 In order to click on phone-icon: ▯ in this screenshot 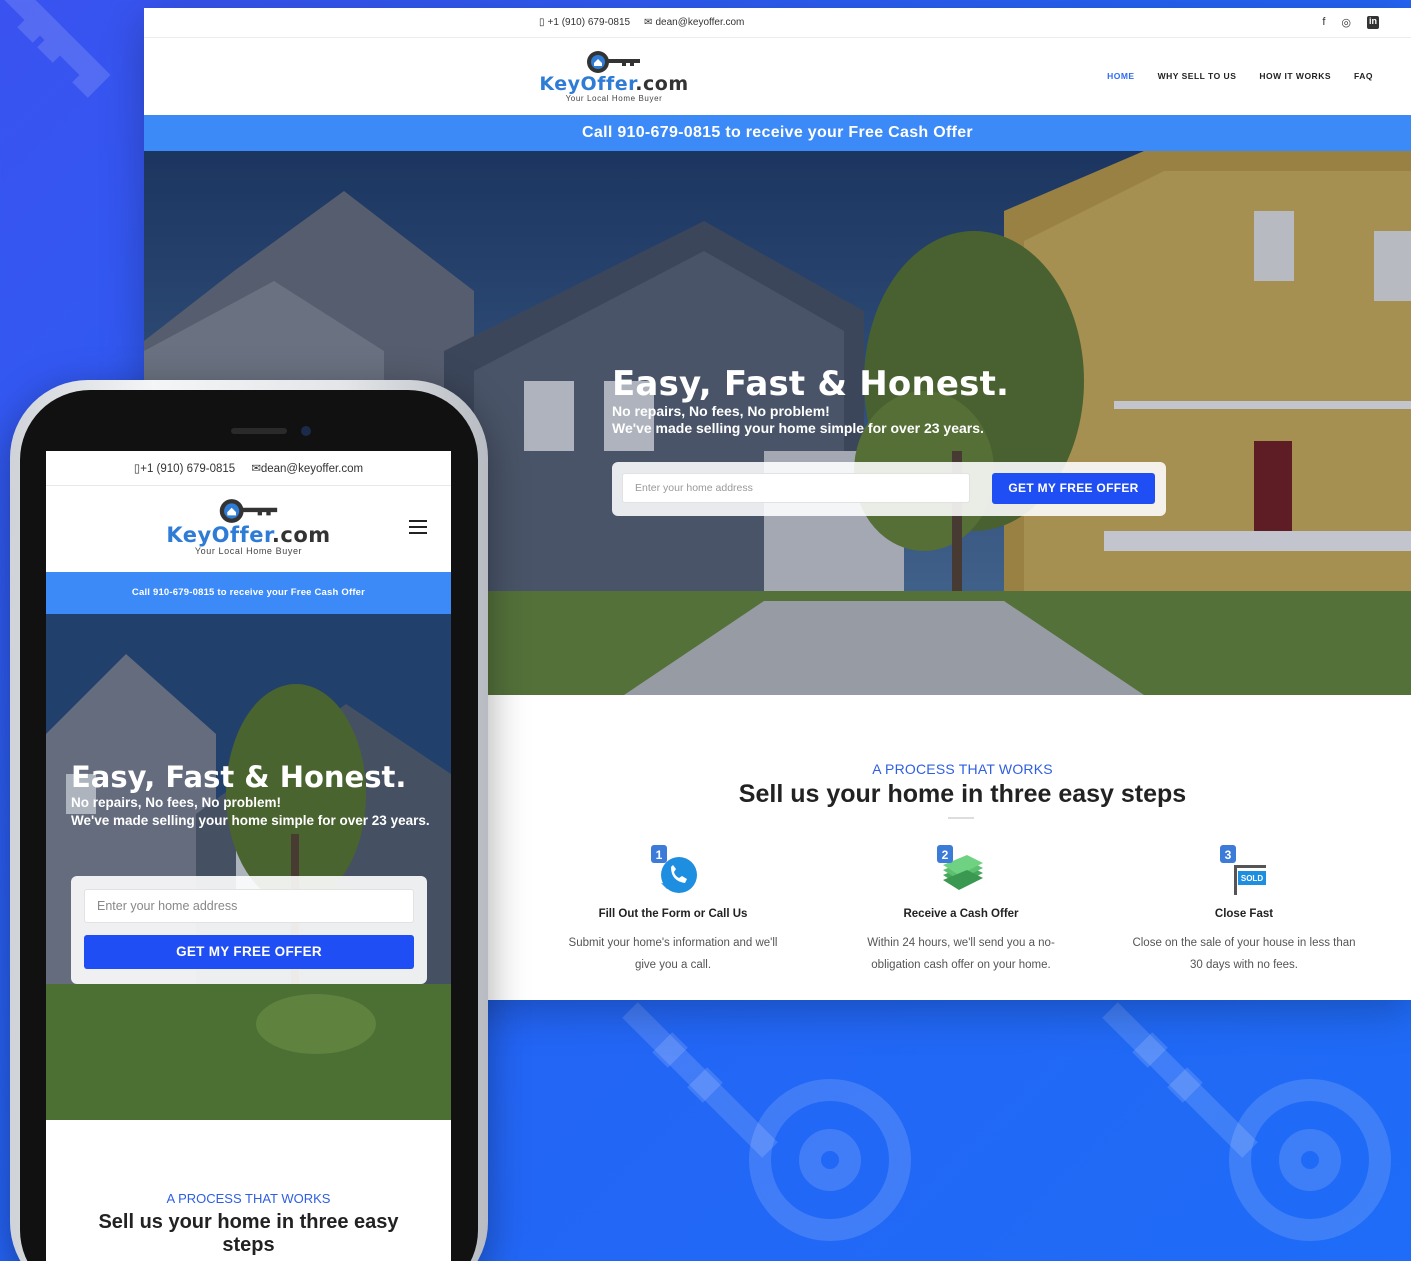, I will do `click(542, 22)`.